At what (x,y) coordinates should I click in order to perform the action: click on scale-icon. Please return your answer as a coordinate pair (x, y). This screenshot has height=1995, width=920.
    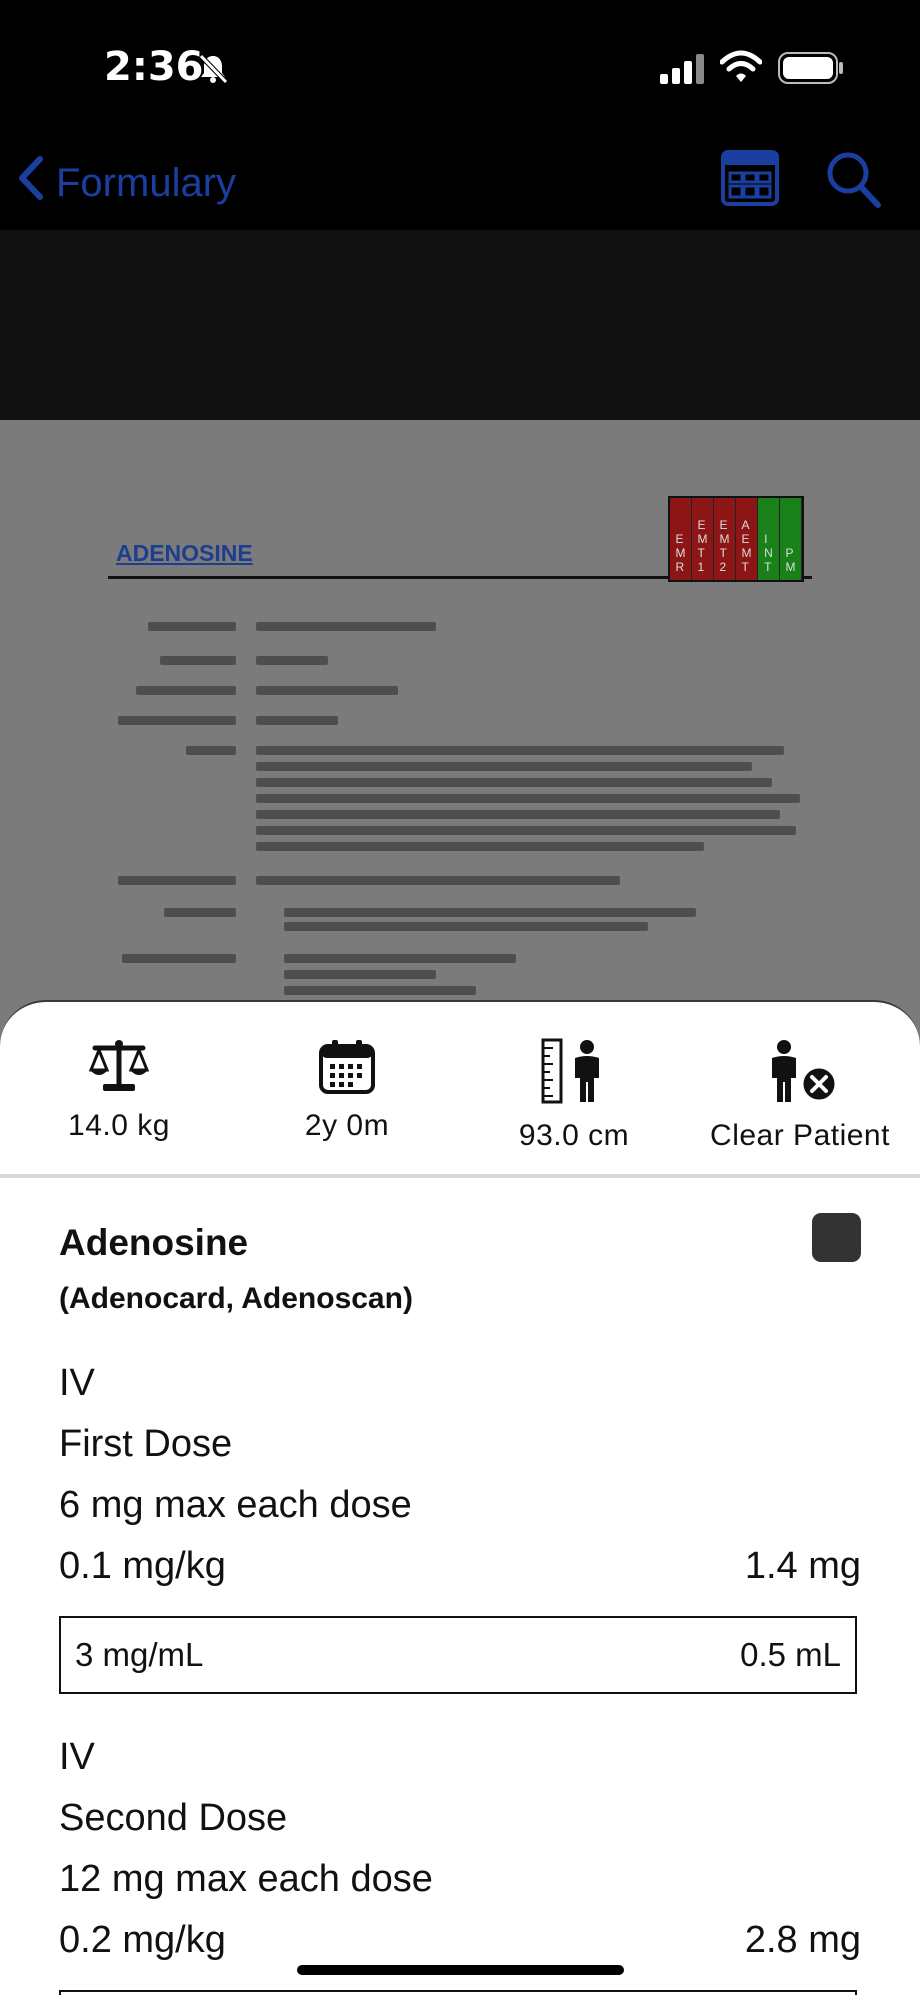
    Looking at the image, I should click on (119, 1068).